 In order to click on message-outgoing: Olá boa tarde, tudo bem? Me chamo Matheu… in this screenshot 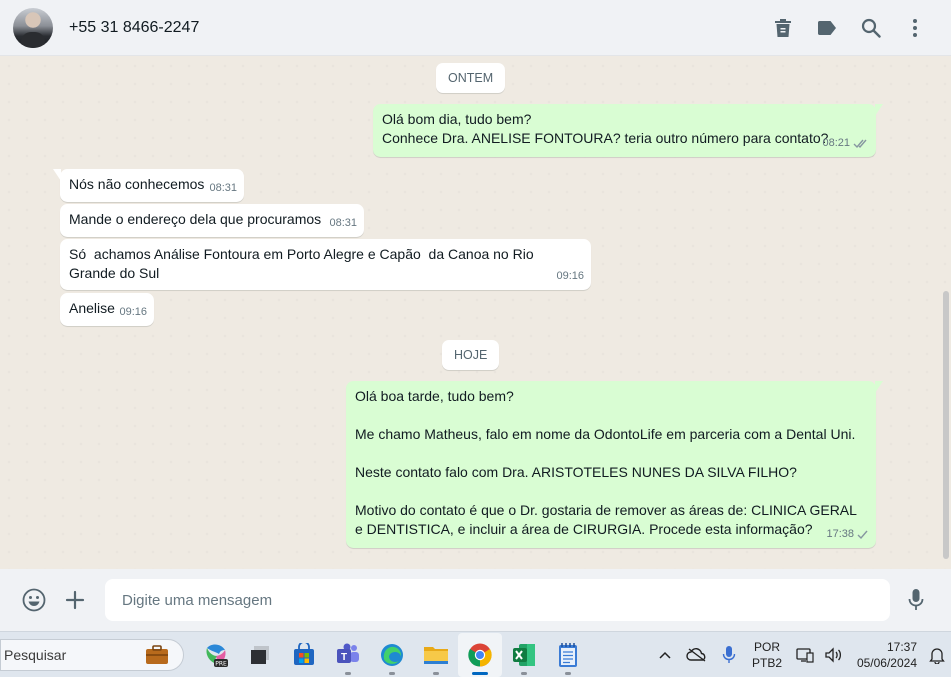, I will do `click(614, 464)`.